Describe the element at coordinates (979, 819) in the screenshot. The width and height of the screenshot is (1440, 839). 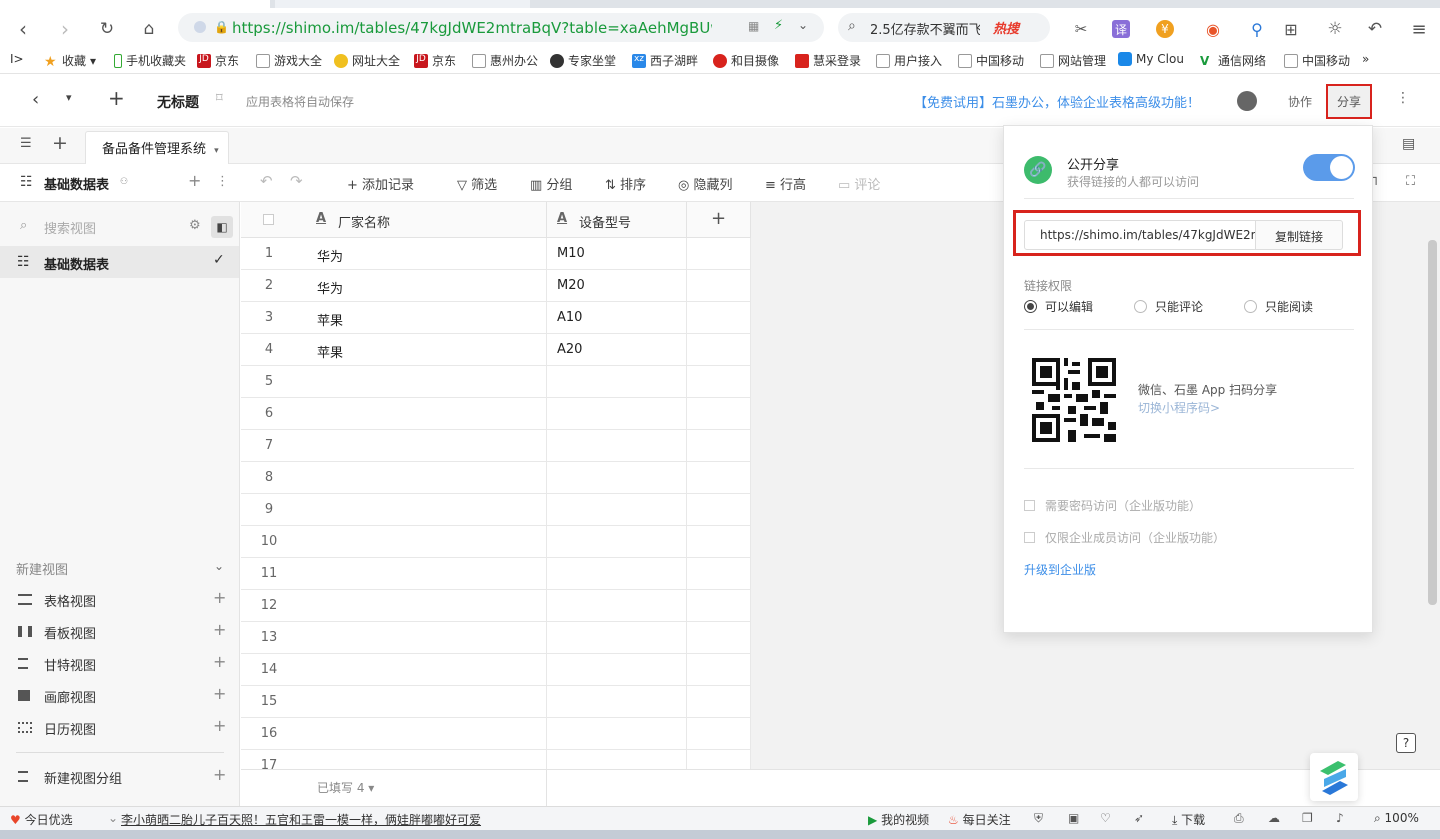
I see `daily-follow: ♨ 每日关注` at that location.